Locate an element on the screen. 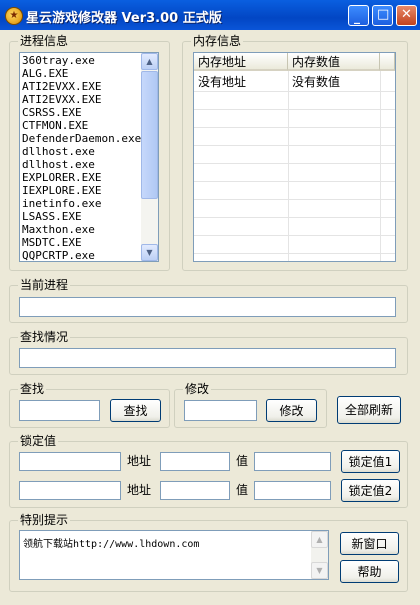 This screenshot has width=420, height=605. current-process-field is located at coordinates (207, 307).